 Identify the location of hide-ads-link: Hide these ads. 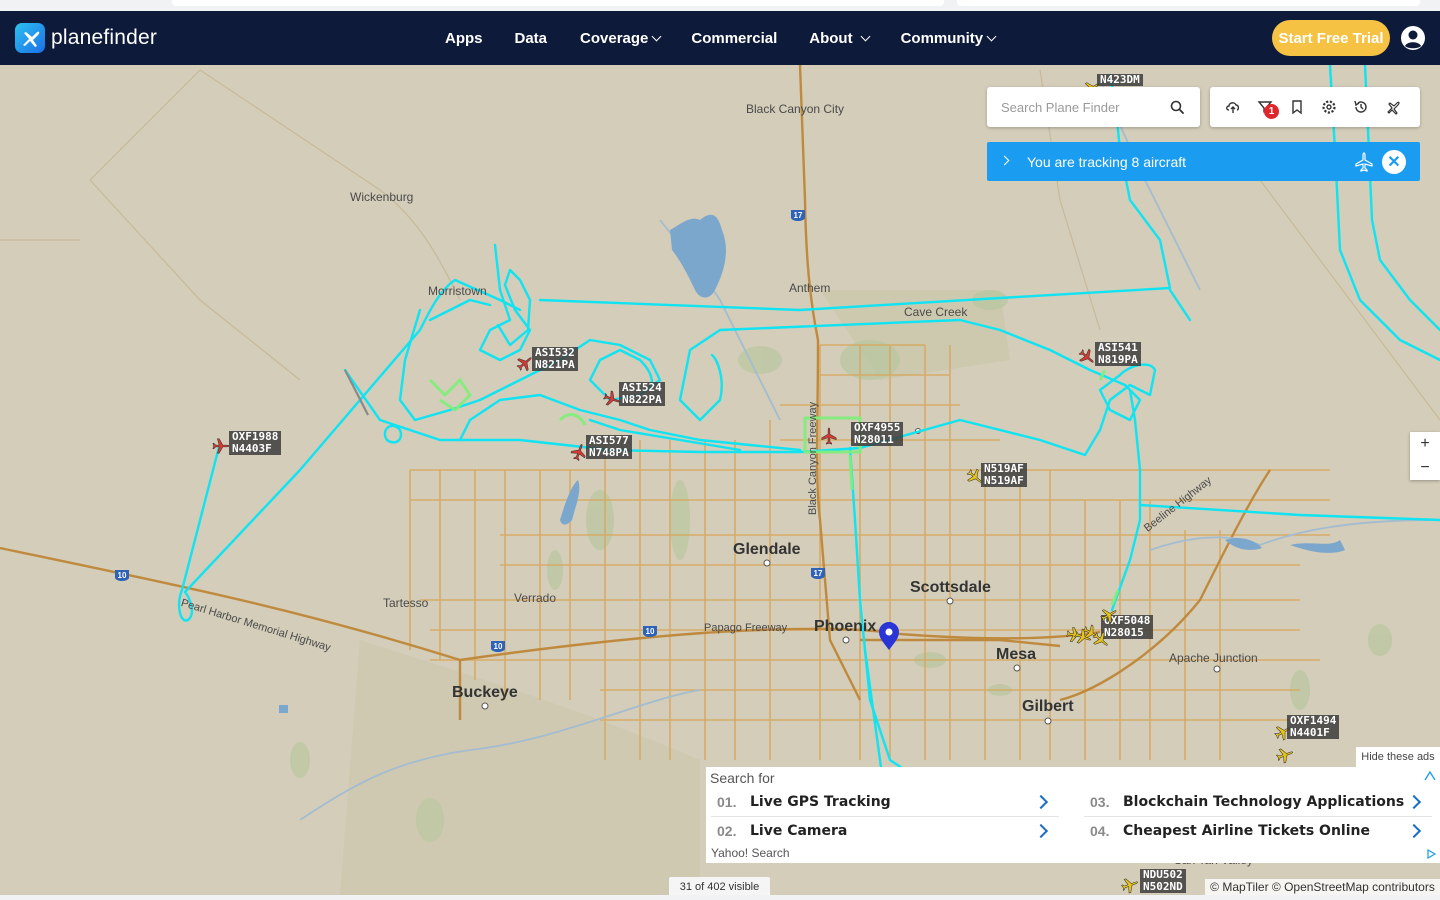
(1398, 757).